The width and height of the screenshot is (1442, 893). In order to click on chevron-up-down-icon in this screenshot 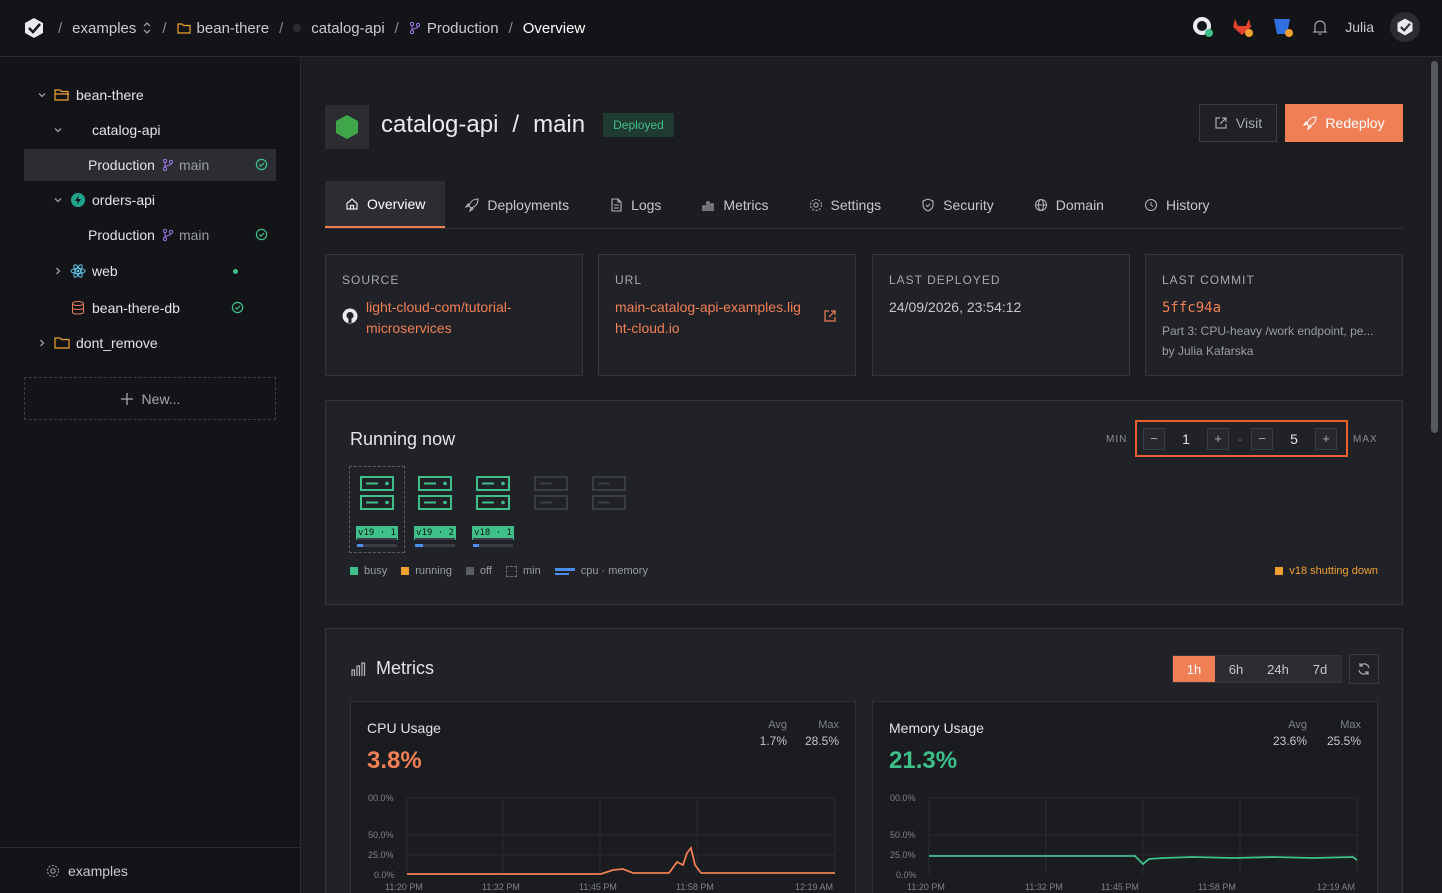, I will do `click(147, 28)`.